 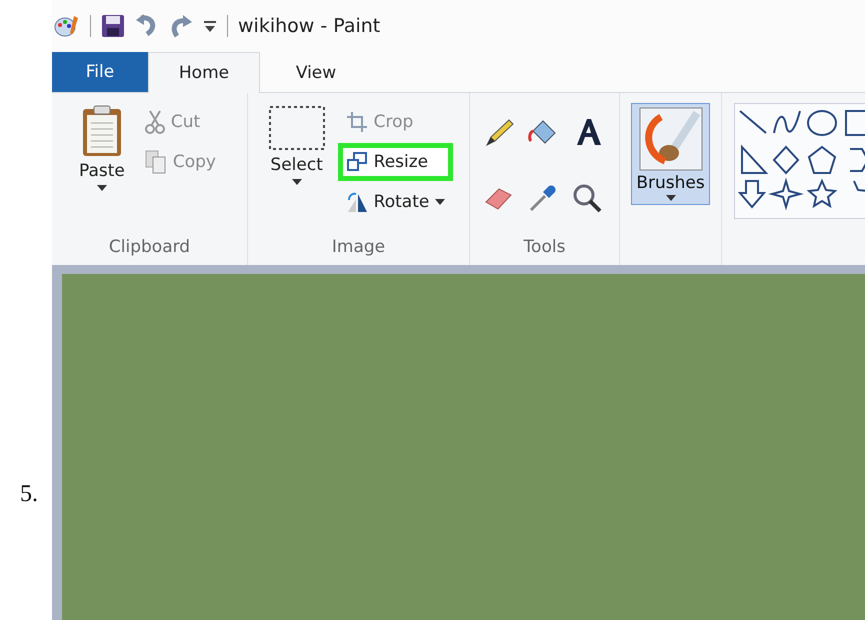 What do you see at coordinates (113, 26) in the screenshot?
I see `save-icon` at bounding box center [113, 26].